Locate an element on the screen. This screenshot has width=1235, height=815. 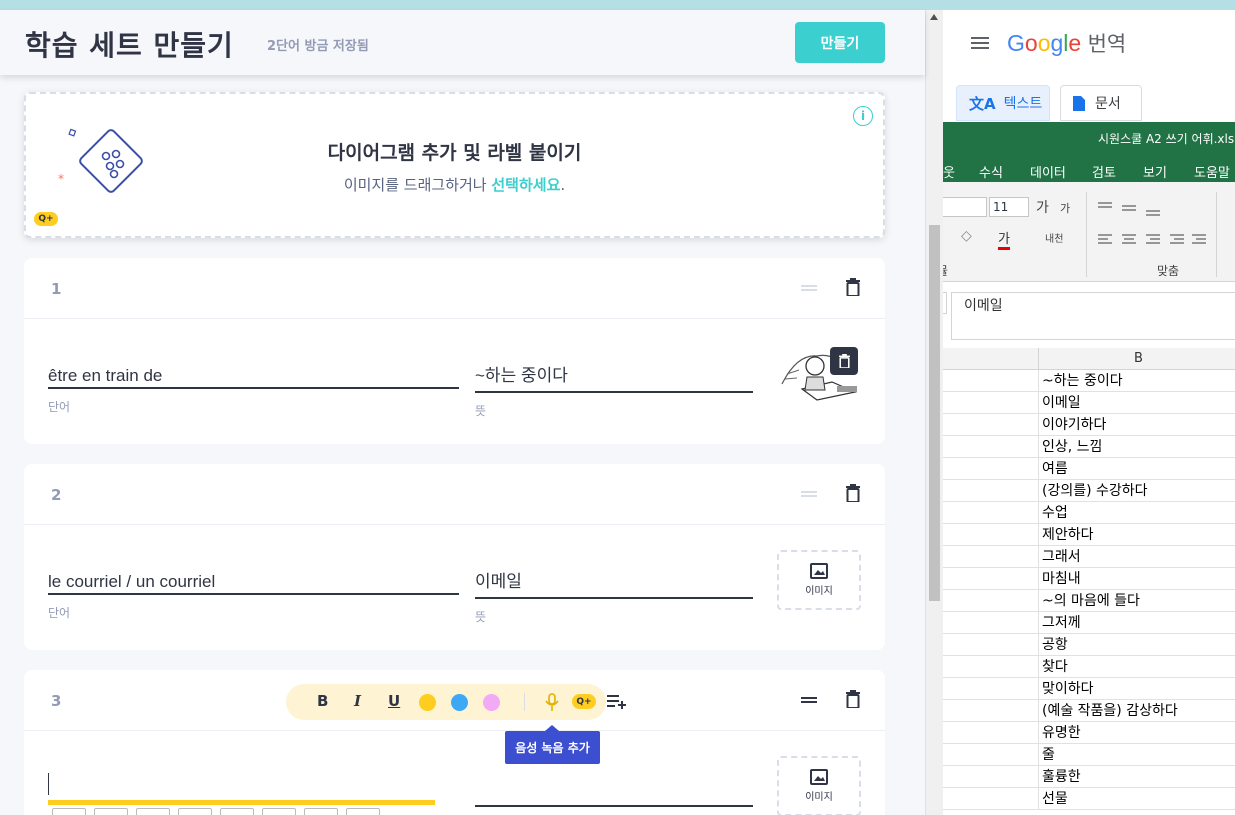
decrease-font-icon: 가 is located at coordinates (1065, 208).